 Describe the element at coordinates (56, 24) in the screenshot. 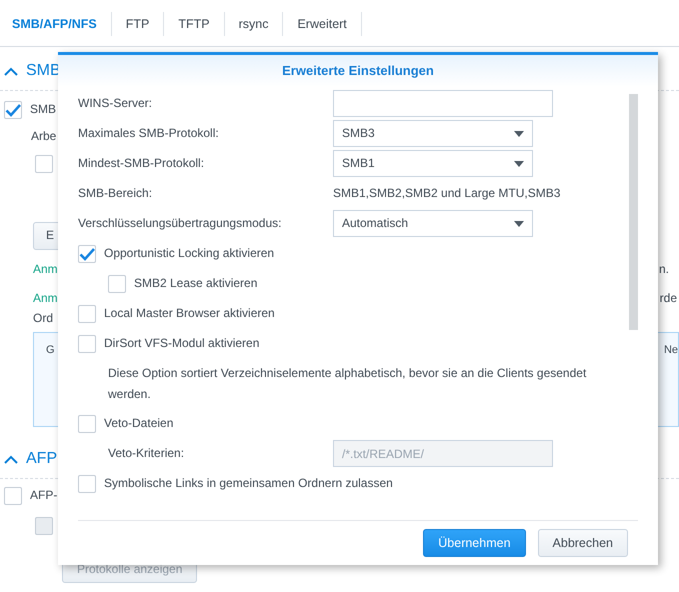

I see `tab: SMB/AFP/NFS` at that location.